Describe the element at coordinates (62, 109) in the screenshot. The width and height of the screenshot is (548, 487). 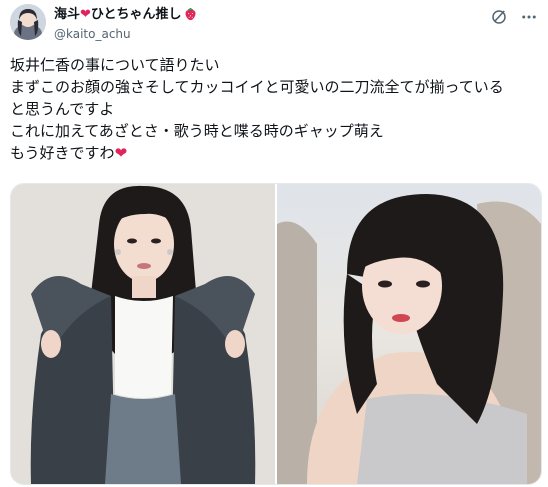
I see `tweet-line: と思うんですよ` at that location.